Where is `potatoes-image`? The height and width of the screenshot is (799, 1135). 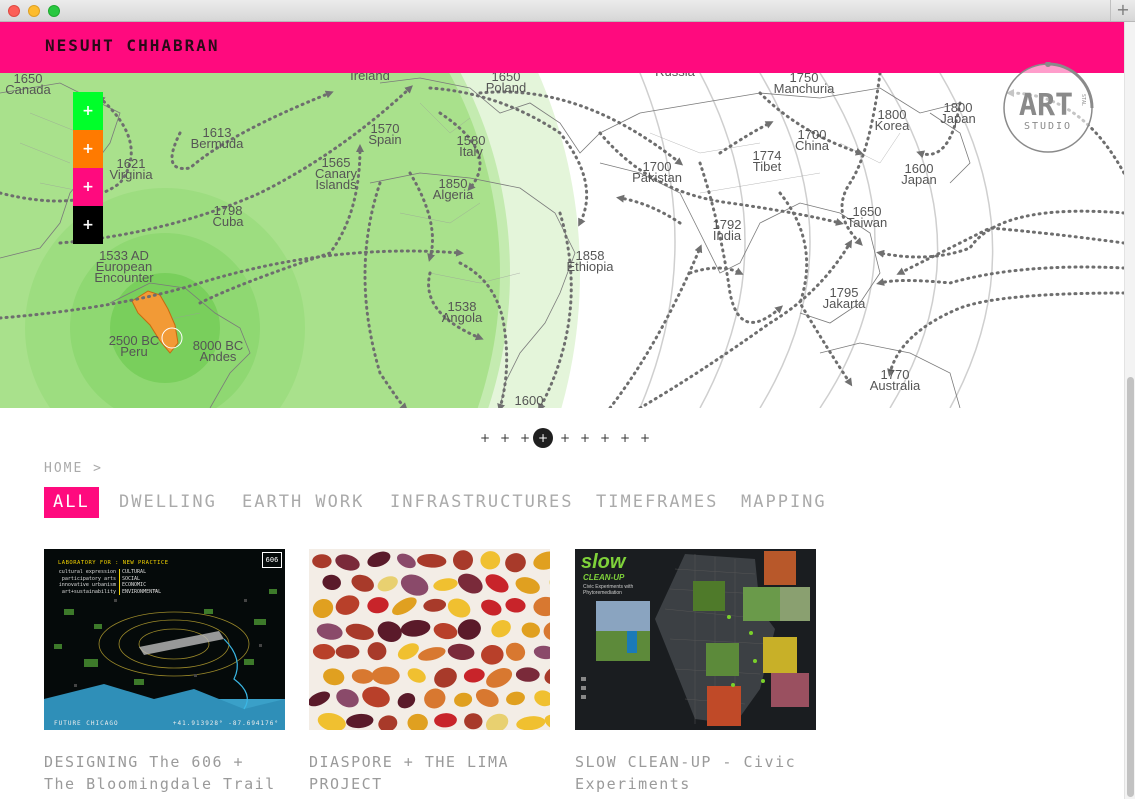 potatoes-image is located at coordinates (429, 640).